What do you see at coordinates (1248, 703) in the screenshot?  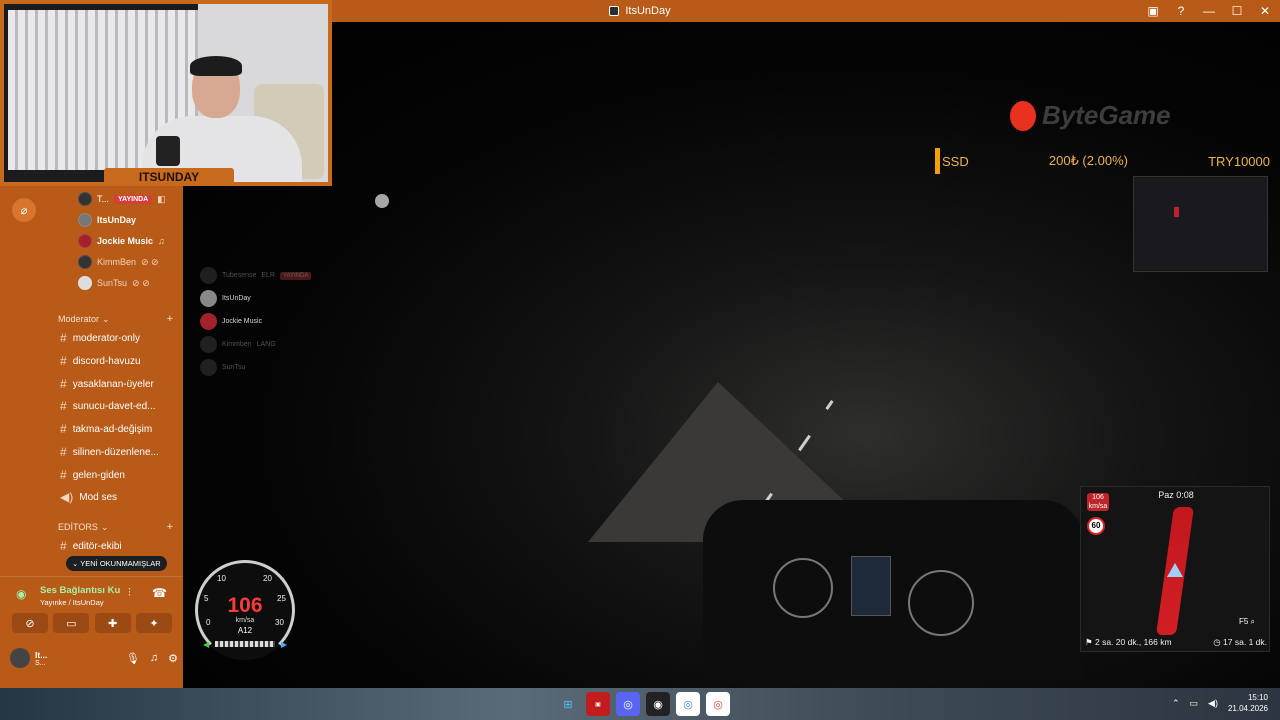 I see `clock: 15:10 21.04.2026` at bounding box center [1248, 703].